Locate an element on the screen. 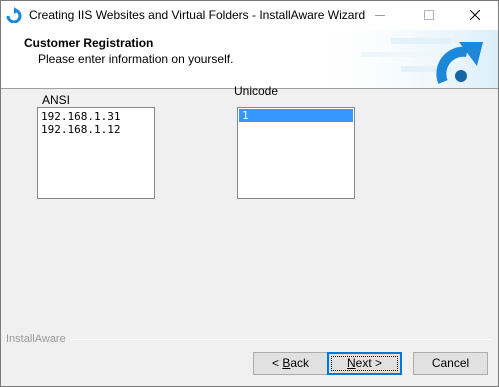  ansi-listbox: 192.168.1.31 192.168.1.12 is located at coordinates (96, 153).